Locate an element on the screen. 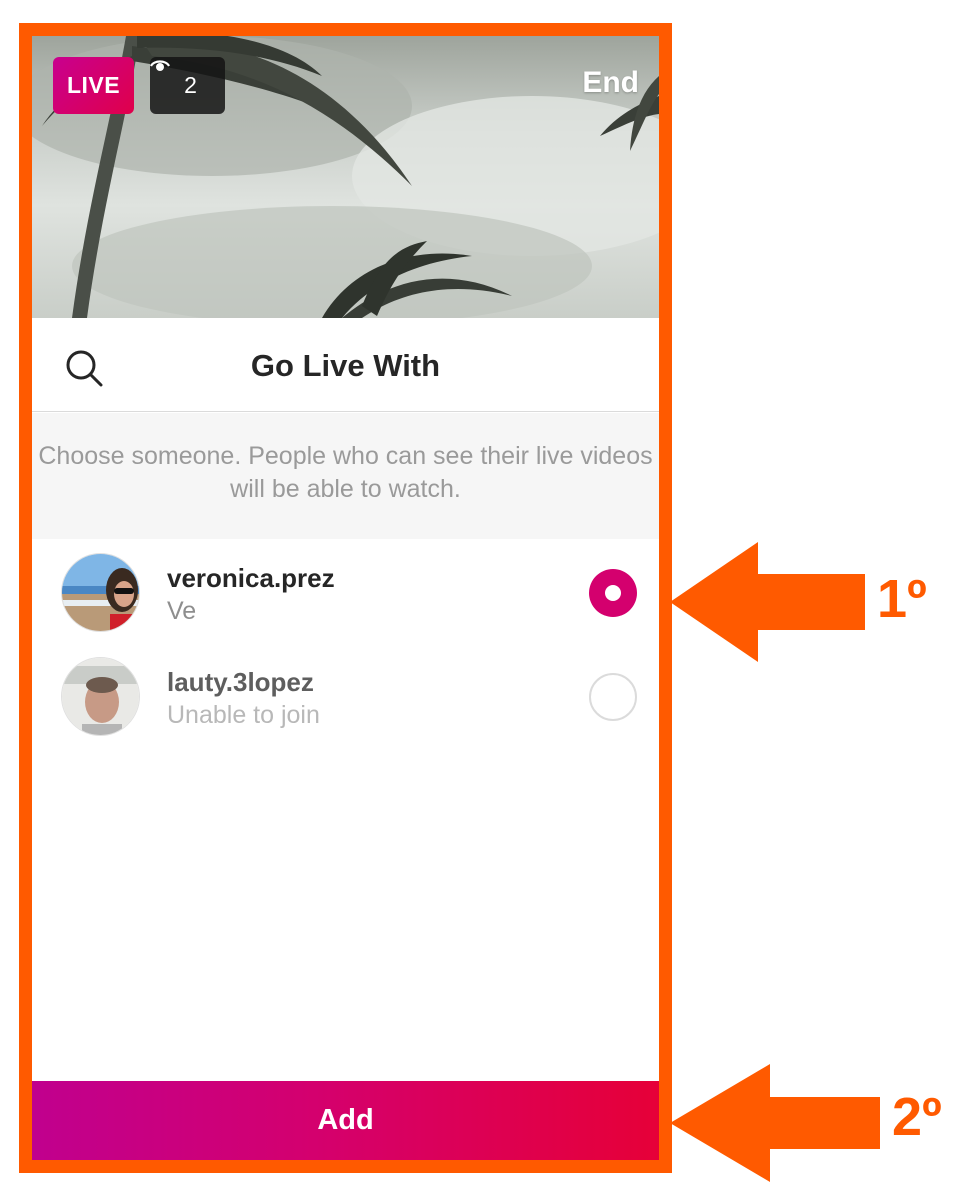  live-label: LIVE is located at coordinates (93, 85).